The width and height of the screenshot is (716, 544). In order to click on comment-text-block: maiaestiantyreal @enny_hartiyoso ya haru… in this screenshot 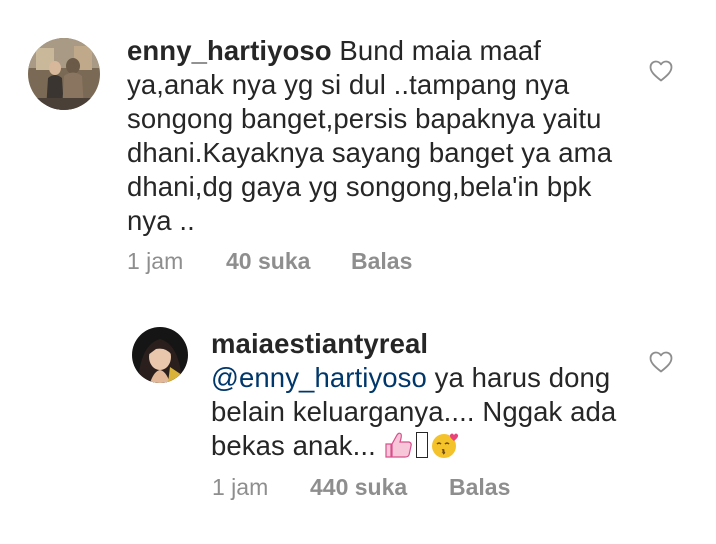, I will do `click(421, 395)`.